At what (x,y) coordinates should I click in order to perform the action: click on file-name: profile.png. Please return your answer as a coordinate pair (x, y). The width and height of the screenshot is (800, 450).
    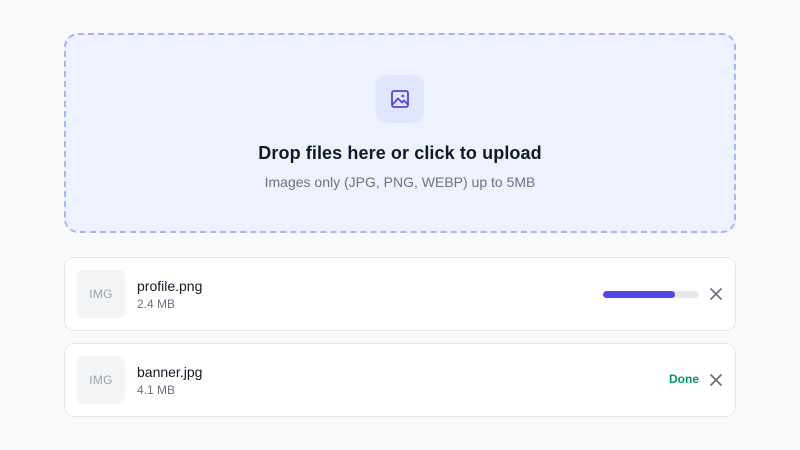
    Looking at the image, I should click on (170, 286).